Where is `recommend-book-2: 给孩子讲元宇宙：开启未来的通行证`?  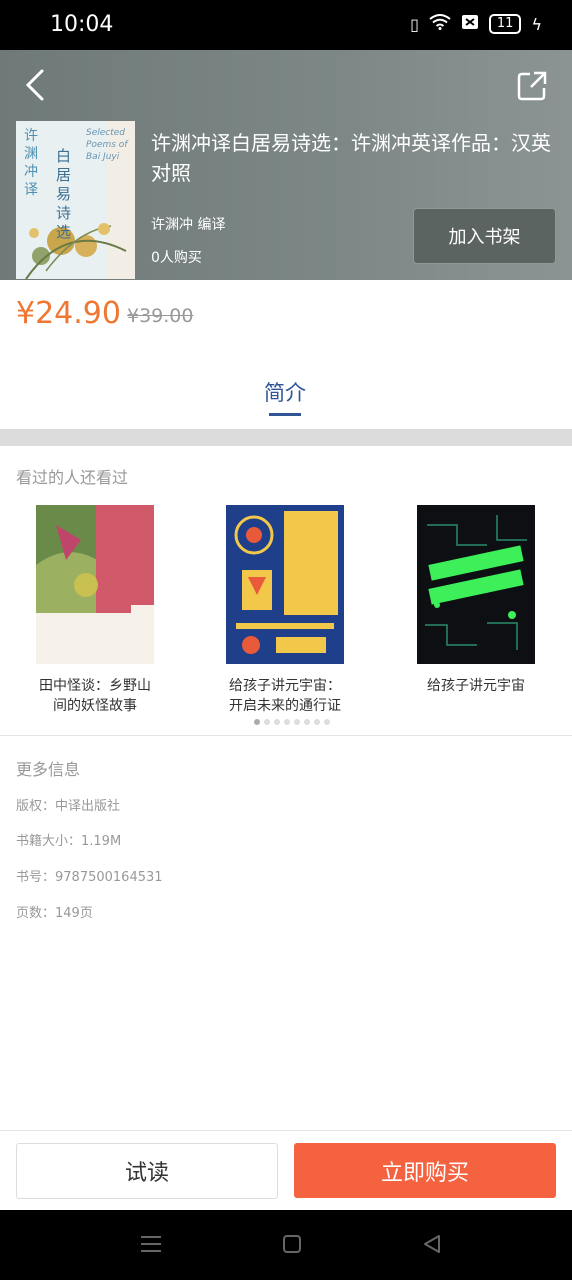
recommend-book-2: 给孩子讲元宇宙：开启未来的通行证 is located at coordinates (285, 610).